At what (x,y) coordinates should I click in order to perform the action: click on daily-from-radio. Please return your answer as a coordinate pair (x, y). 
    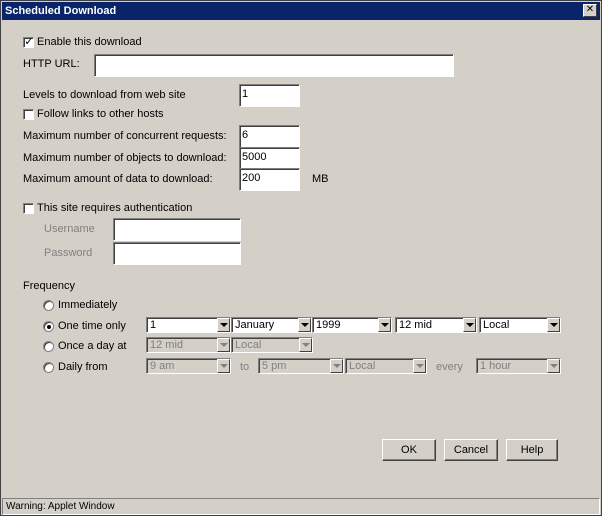
    Looking at the image, I should click on (48, 367).